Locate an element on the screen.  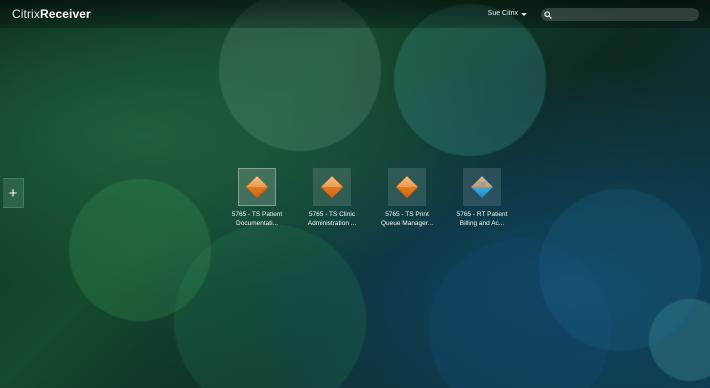
user-menu: Sue Citrix is located at coordinates (507, 13).